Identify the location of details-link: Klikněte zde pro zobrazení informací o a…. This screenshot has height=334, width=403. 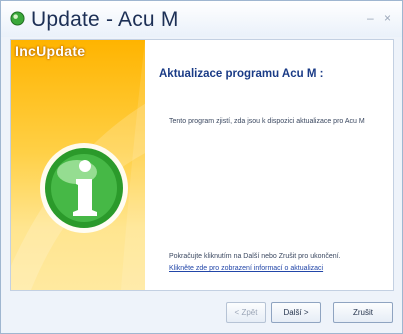
(279, 268).